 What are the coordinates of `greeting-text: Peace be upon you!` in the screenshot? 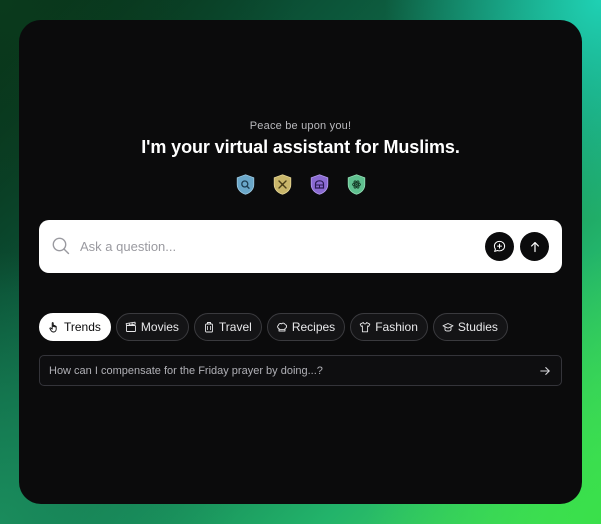 It's located at (300, 126).